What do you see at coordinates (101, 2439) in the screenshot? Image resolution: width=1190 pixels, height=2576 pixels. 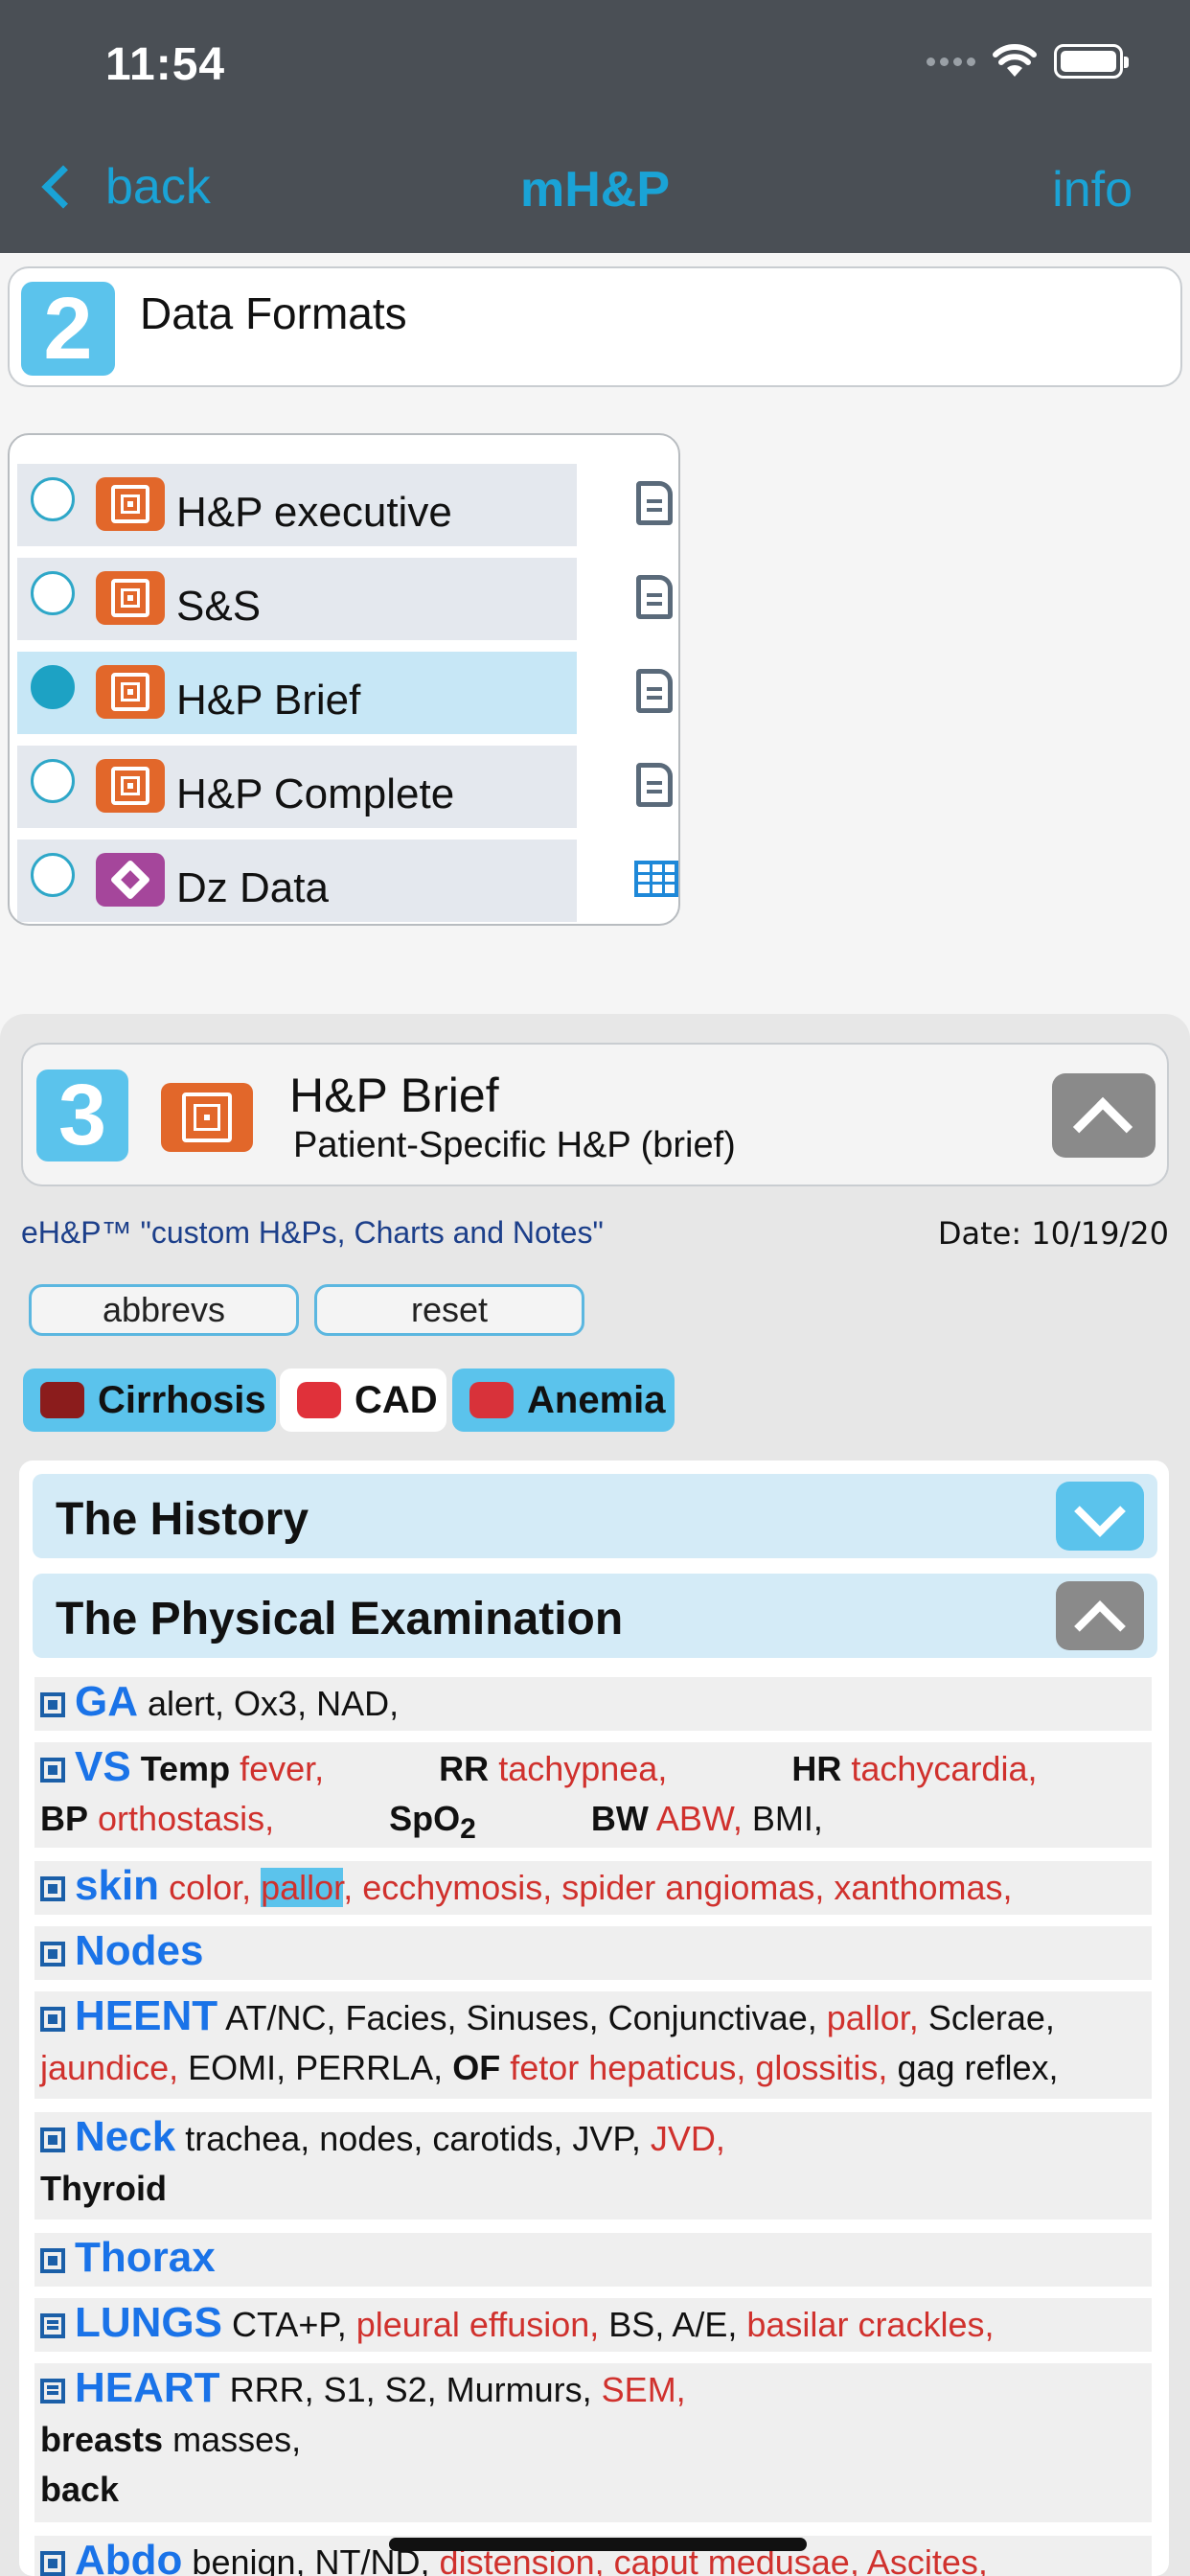 I see `exam-subheading: breasts` at bounding box center [101, 2439].